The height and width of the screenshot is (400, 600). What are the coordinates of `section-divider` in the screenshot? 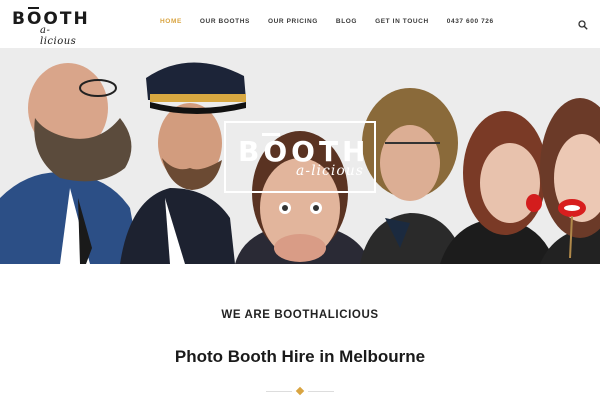 It's located at (300, 391).